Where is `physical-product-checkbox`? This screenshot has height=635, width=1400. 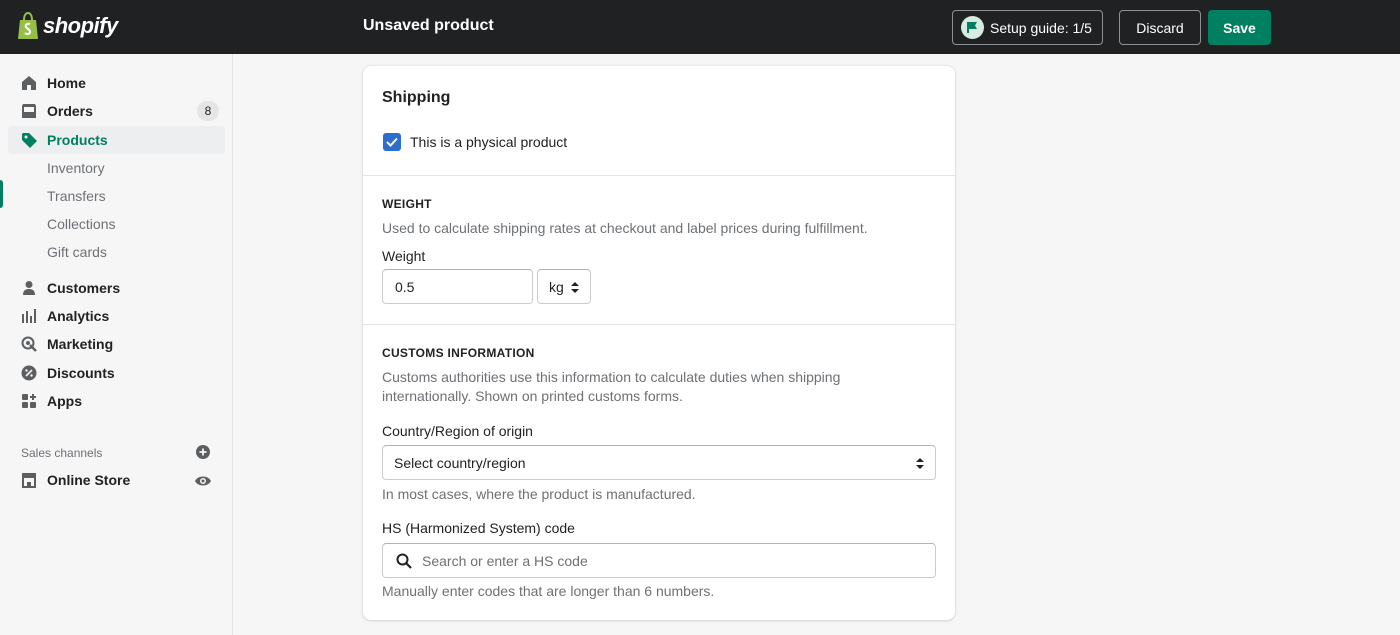 physical-product-checkbox is located at coordinates (392, 142).